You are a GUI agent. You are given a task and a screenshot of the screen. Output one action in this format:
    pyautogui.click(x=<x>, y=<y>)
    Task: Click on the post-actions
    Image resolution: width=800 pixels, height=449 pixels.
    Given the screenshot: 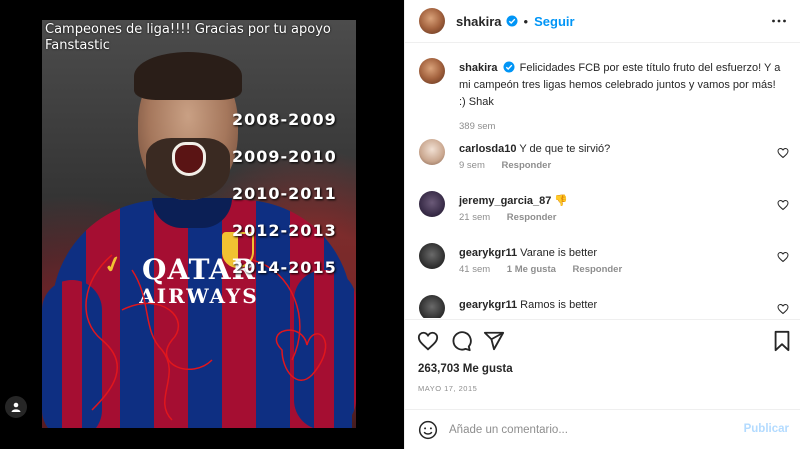 What is the action you would take?
    pyautogui.click(x=605, y=342)
    